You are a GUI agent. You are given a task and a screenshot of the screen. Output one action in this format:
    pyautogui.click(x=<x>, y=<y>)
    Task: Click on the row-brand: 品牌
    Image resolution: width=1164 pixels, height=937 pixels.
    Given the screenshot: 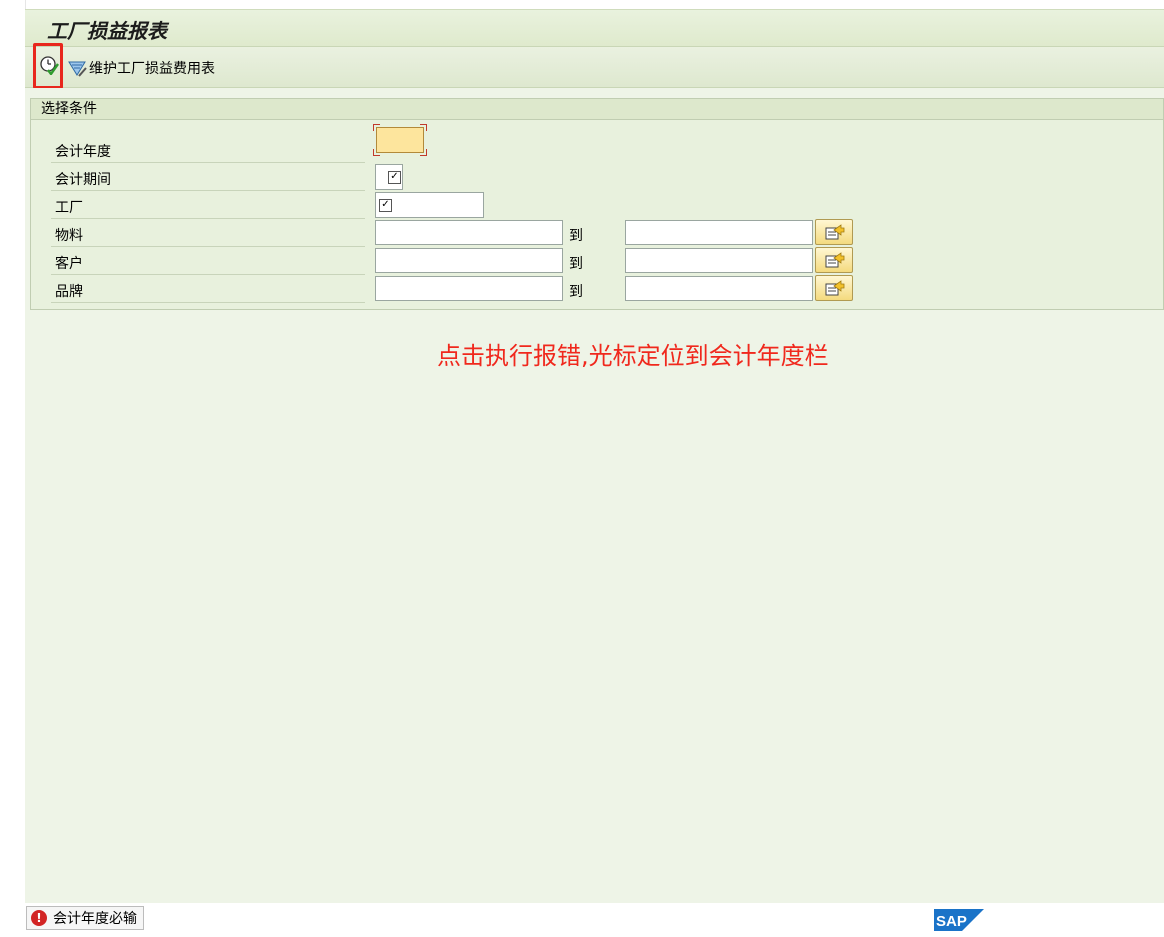 What is the action you would take?
    pyautogui.click(x=208, y=289)
    